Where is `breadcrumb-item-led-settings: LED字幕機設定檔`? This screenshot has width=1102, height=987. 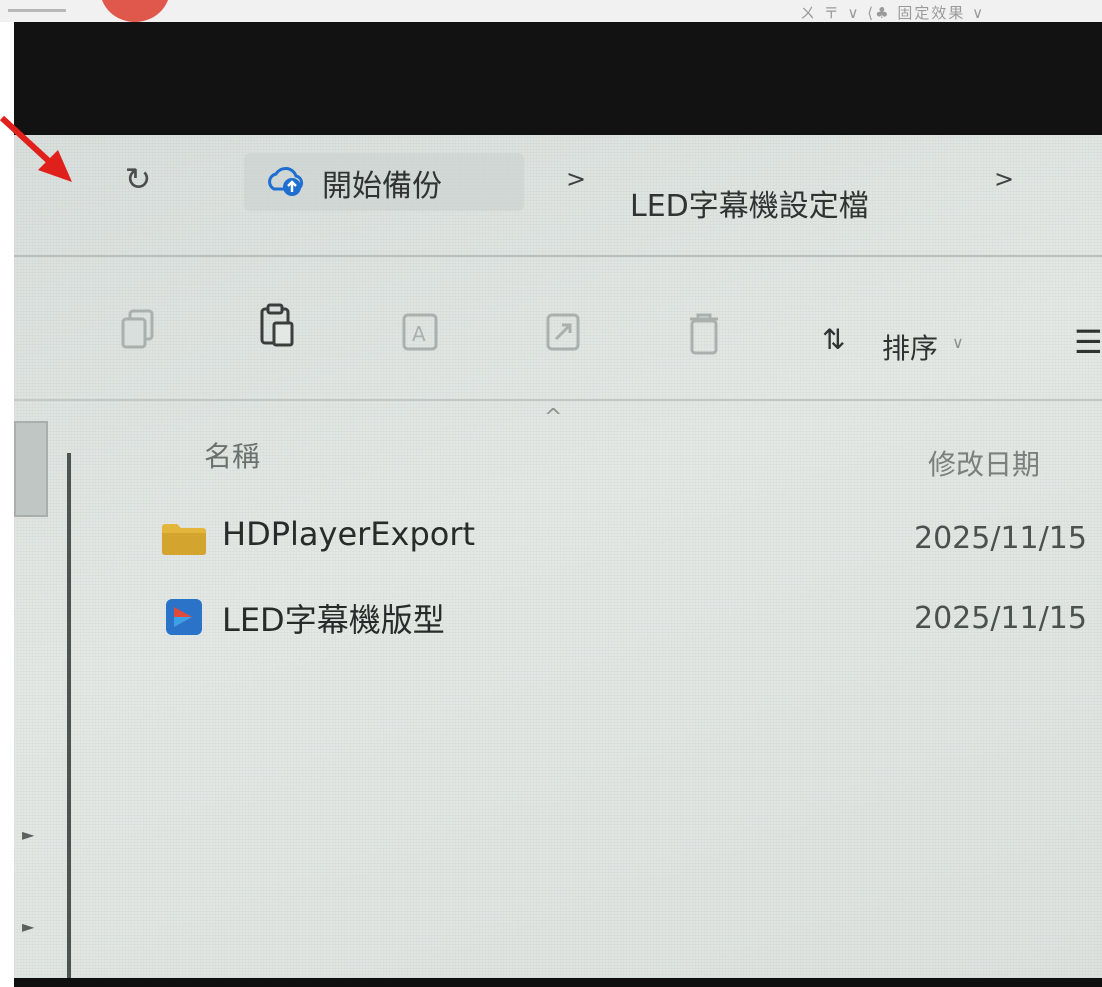 breadcrumb-item-led-settings: LED字幕機設定檔 is located at coordinates (749, 203).